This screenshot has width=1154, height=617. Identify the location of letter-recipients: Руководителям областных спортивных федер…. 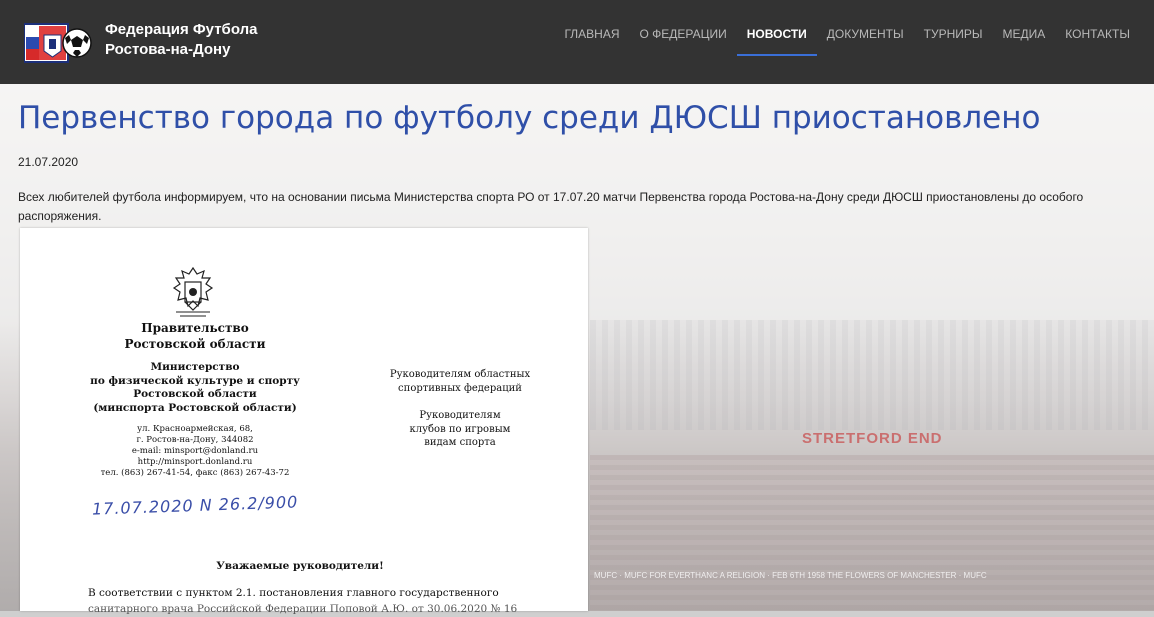
(460, 409).